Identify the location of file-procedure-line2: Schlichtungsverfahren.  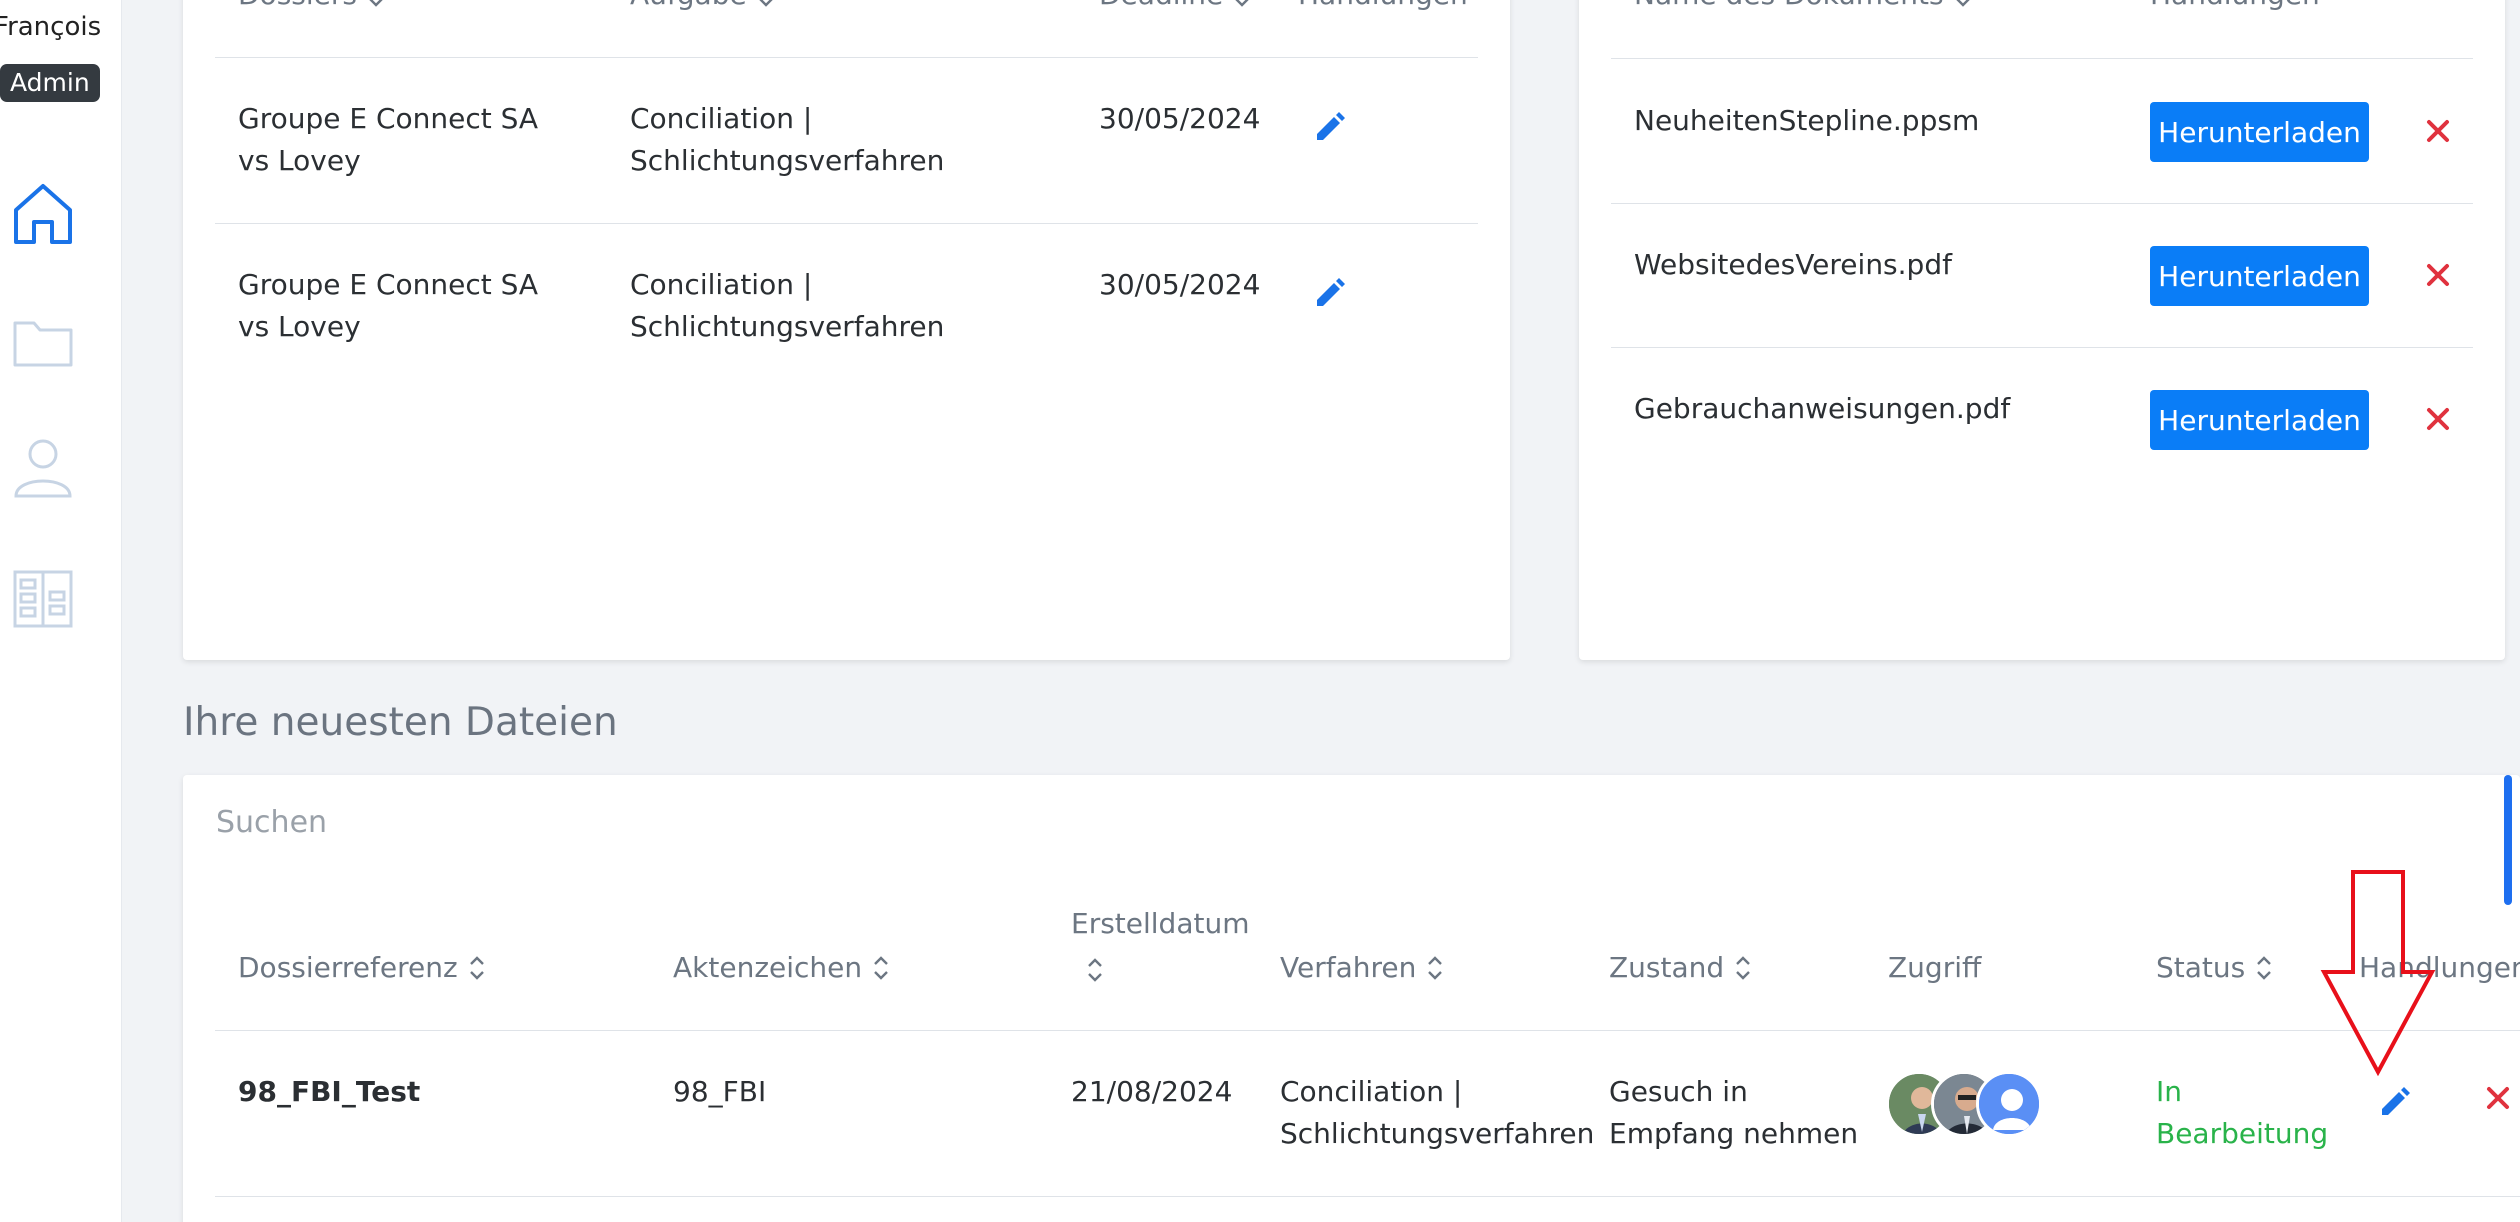
(1437, 1133).